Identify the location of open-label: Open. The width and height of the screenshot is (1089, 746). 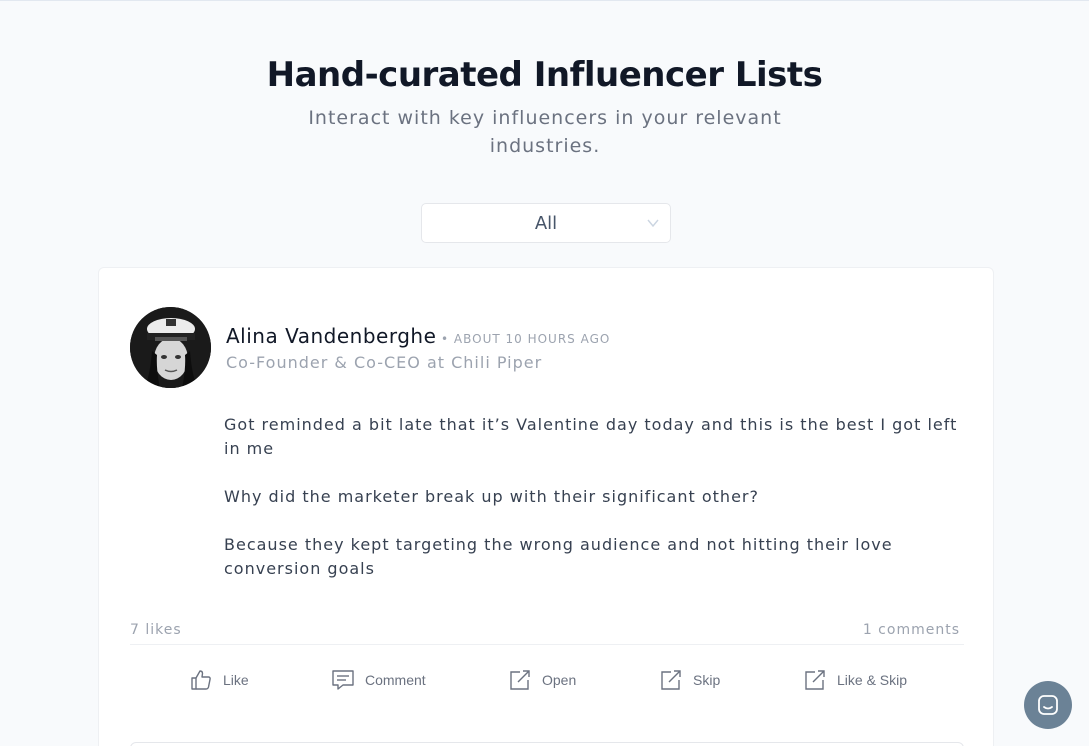
(559, 680).